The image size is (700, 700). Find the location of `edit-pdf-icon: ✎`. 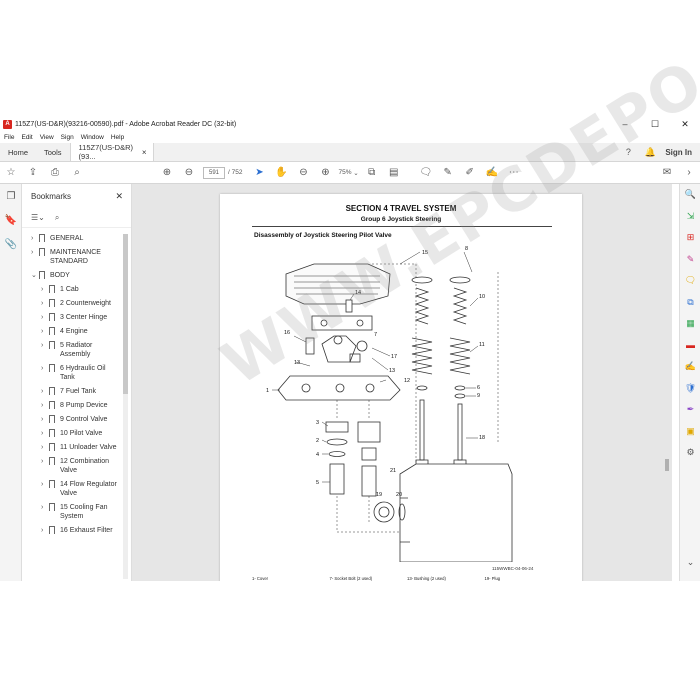

edit-pdf-icon: ✎ is located at coordinates (690, 260).